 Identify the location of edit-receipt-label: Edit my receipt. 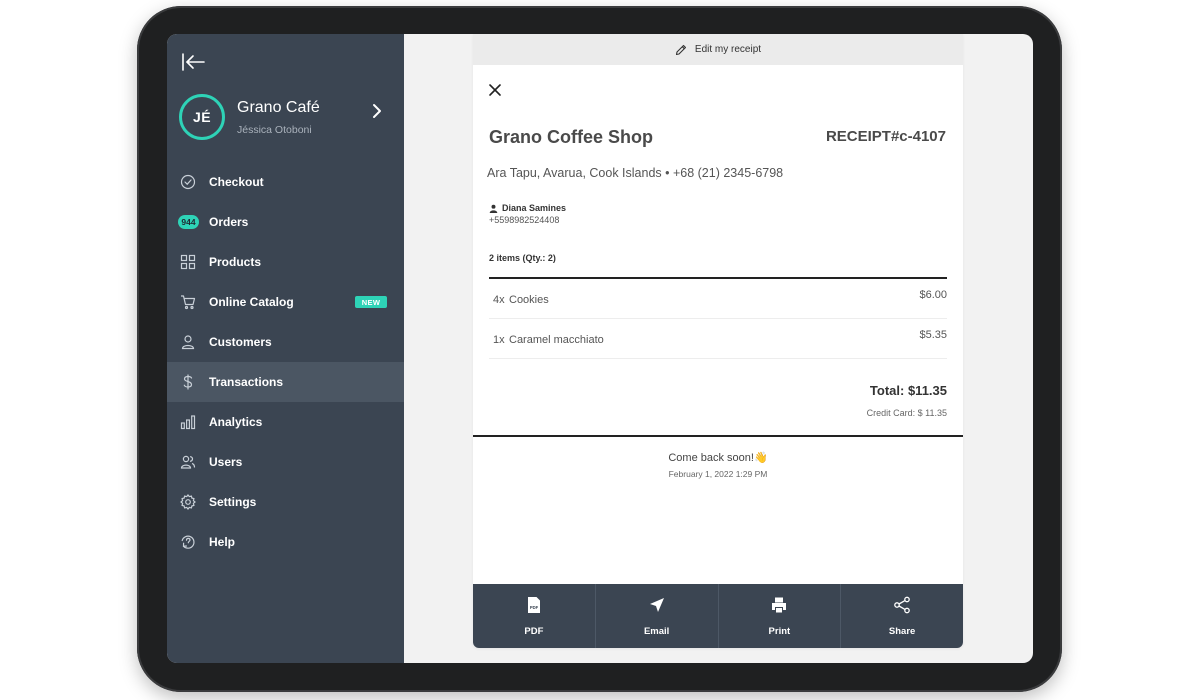
(728, 49).